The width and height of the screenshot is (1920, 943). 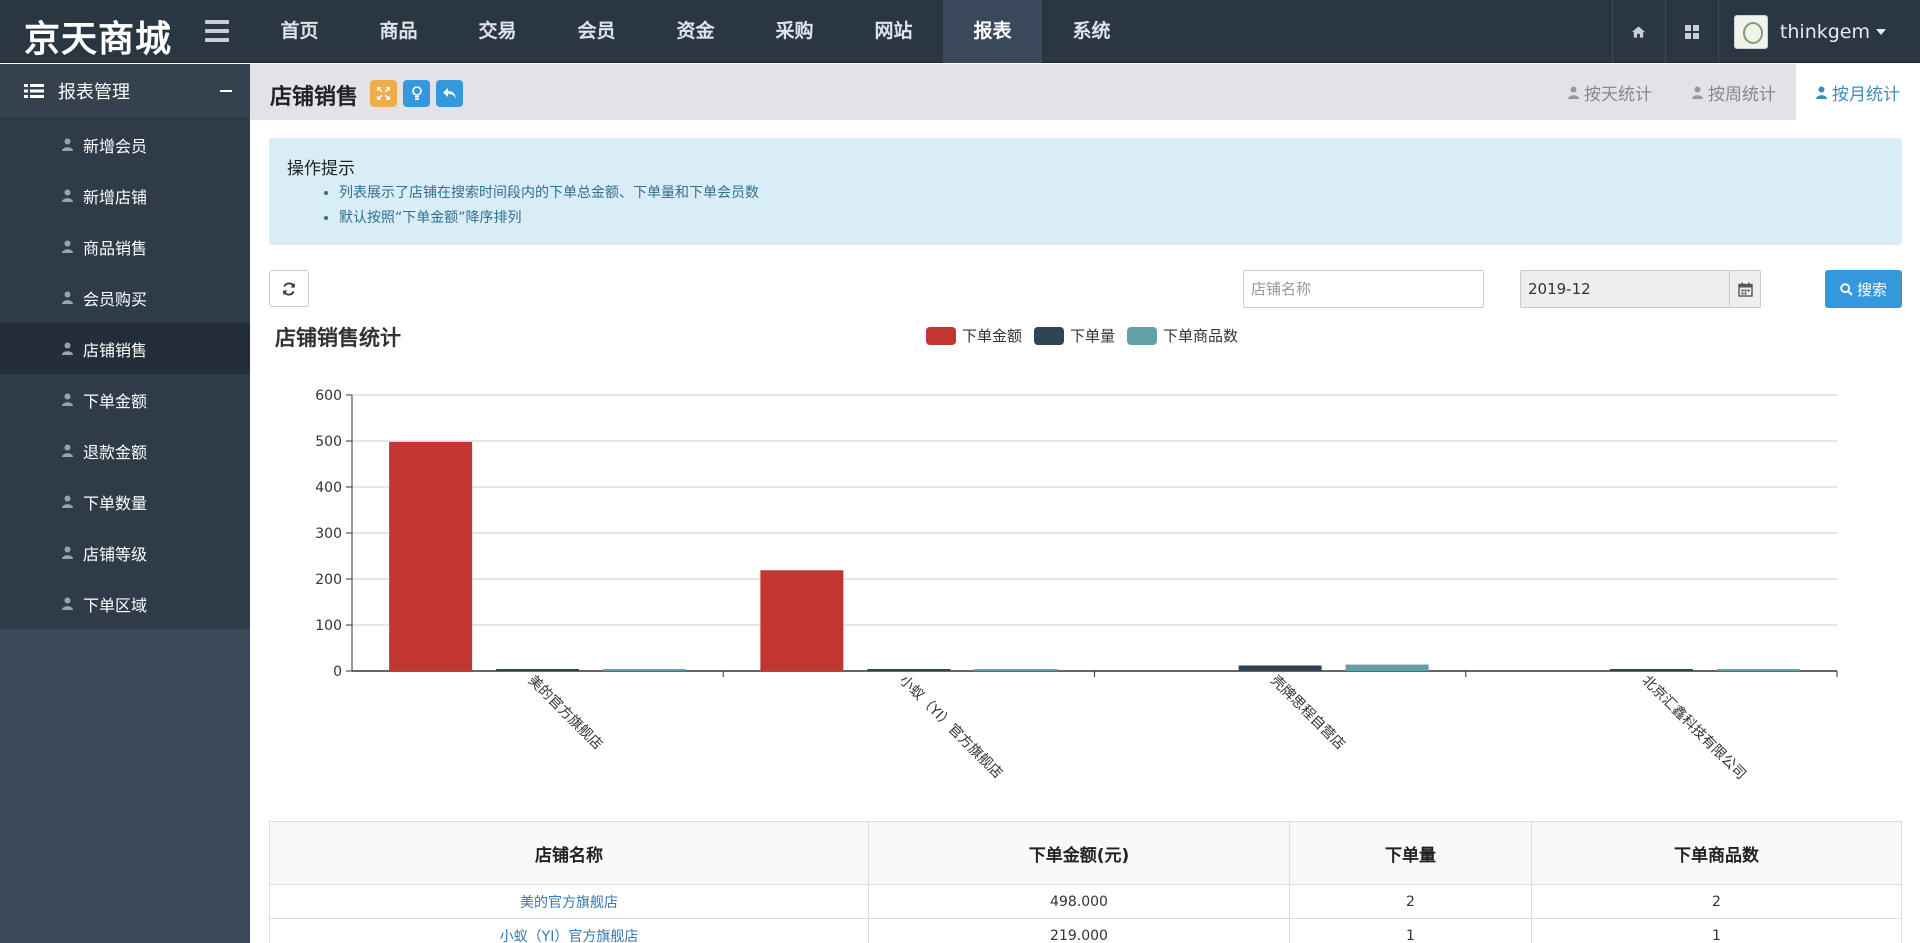 What do you see at coordinates (1074, 335) in the screenshot?
I see `legend-item-orders: 下单量` at bounding box center [1074, 335].